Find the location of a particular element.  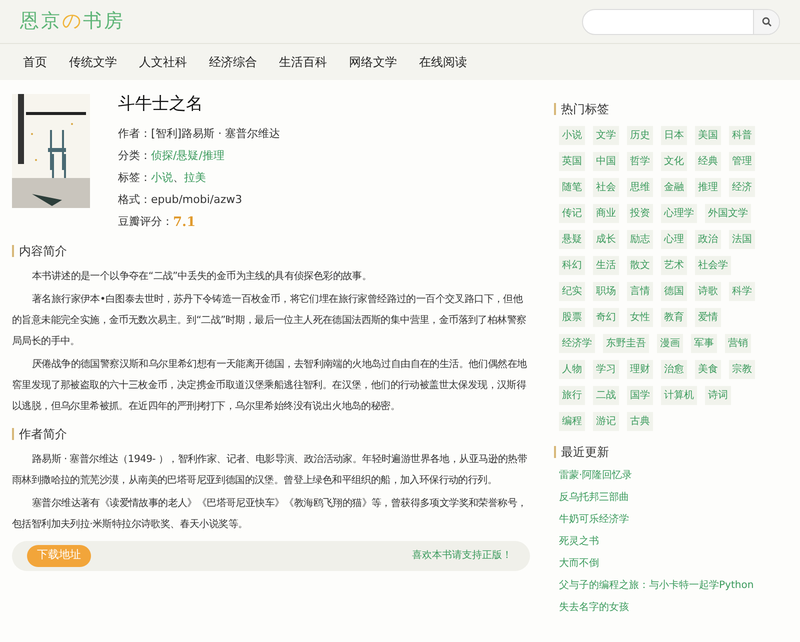

site-logo: 恩京の书房 is located at coordinates (72, 21).